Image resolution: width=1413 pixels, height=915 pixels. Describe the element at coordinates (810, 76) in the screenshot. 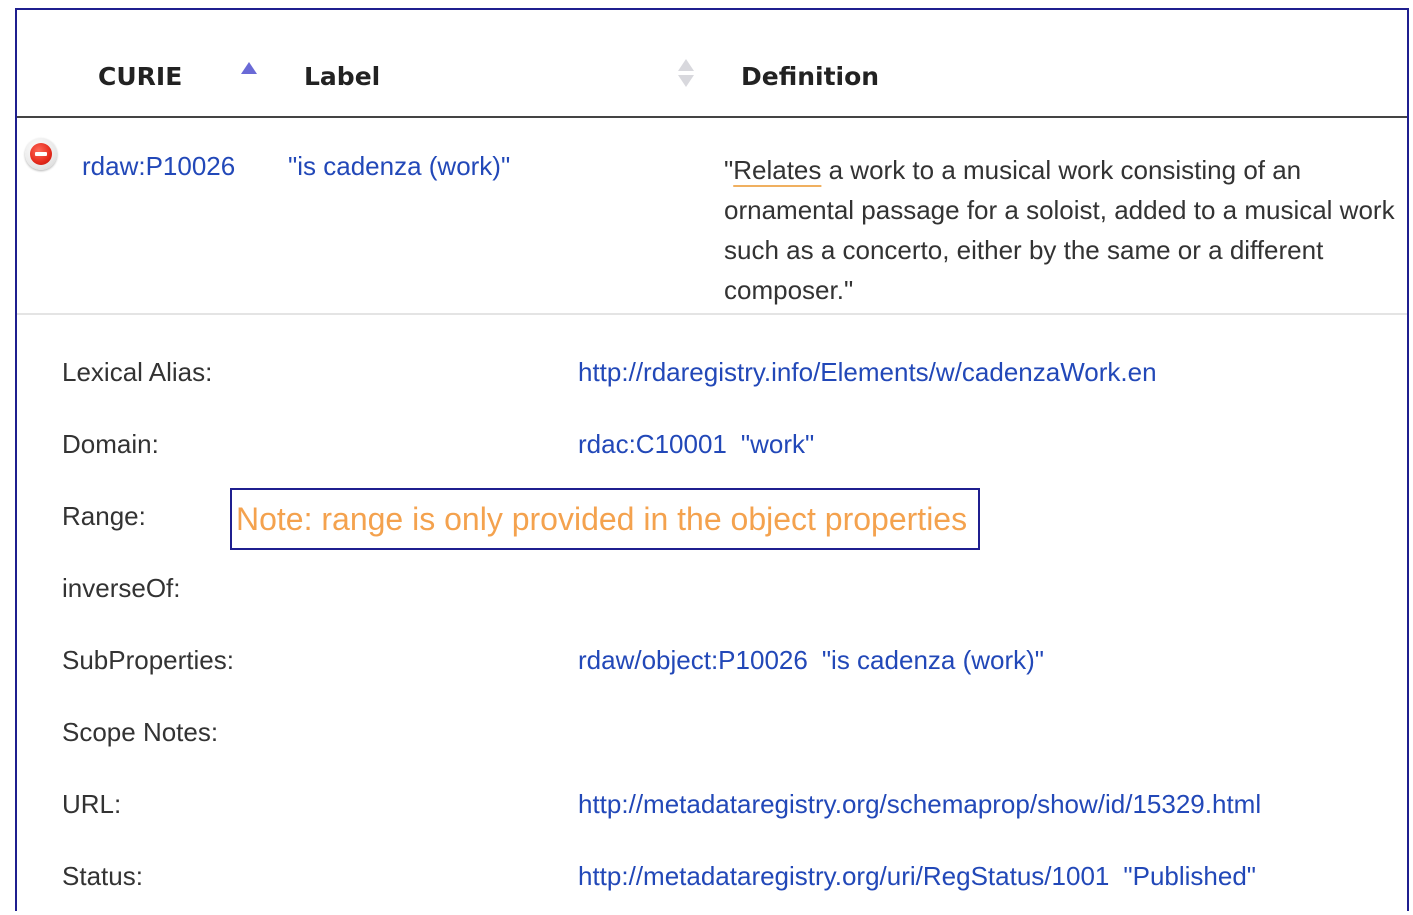

I see `column-header-definition: Definition` at that location.